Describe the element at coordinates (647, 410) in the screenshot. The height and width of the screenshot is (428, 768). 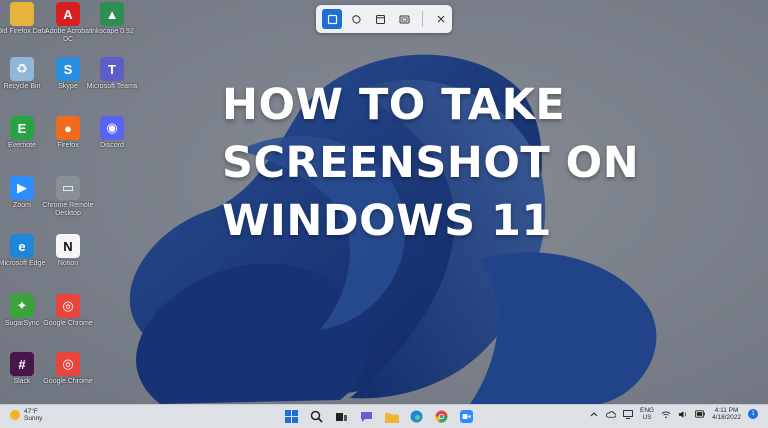
I see `language-code: ENG` at that location.